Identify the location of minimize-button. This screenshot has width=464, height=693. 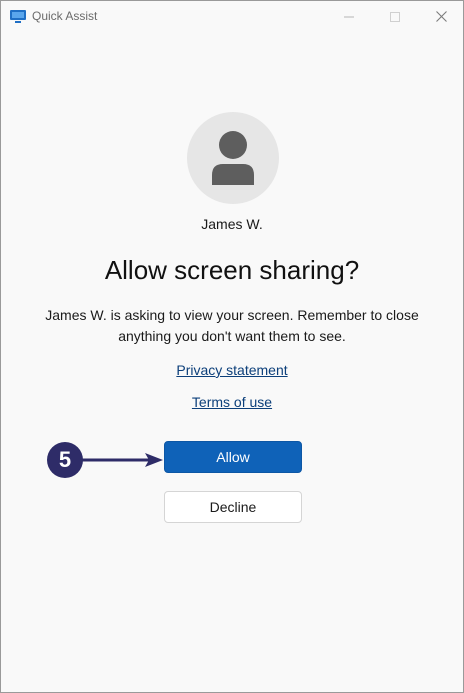
(349, 16).